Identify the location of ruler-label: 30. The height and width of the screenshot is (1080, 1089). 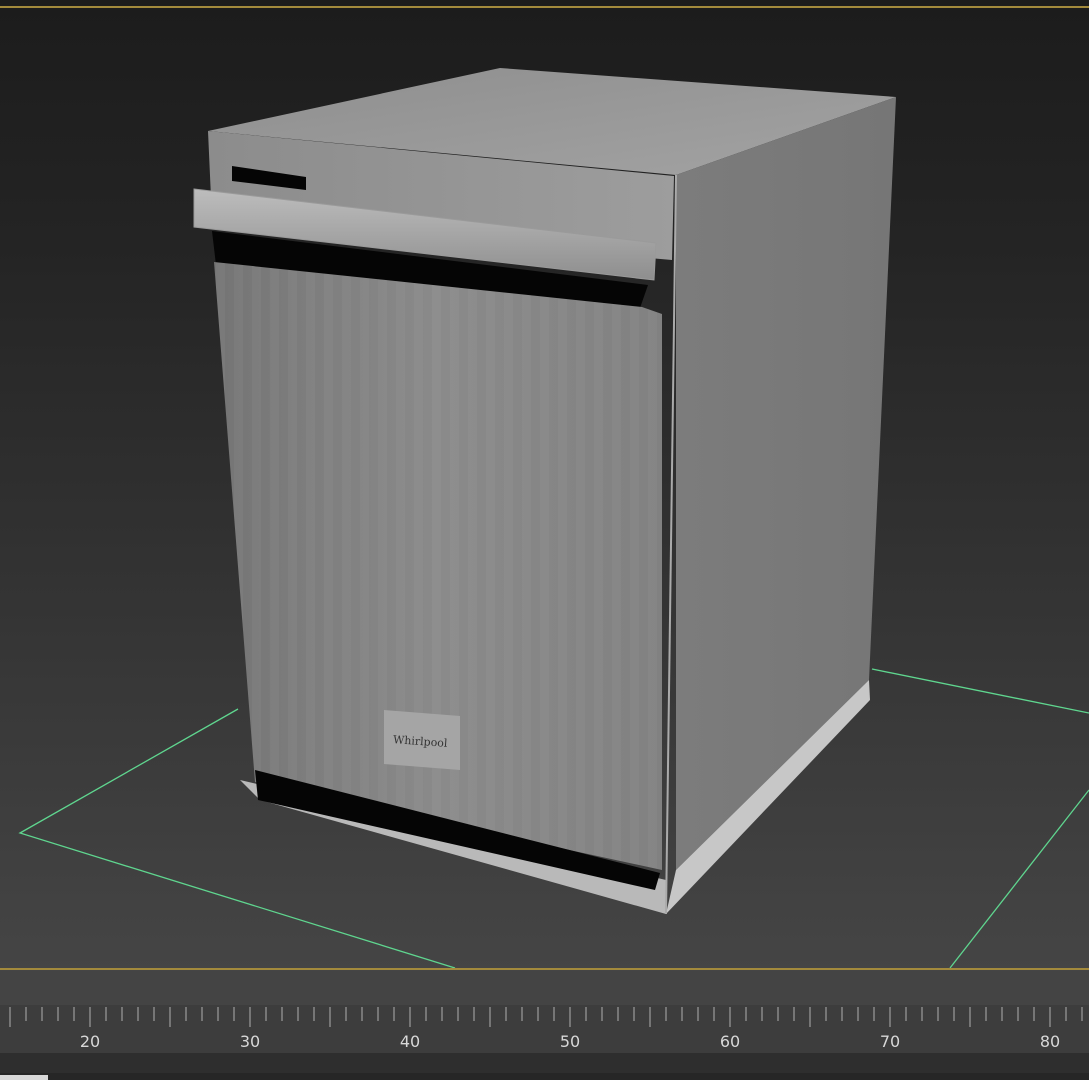
(250, 1041).